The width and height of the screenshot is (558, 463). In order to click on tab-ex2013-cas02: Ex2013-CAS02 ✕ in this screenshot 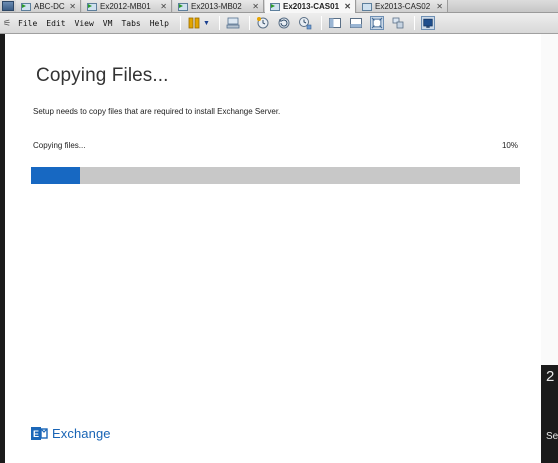, I will do `click(402, 6)`.